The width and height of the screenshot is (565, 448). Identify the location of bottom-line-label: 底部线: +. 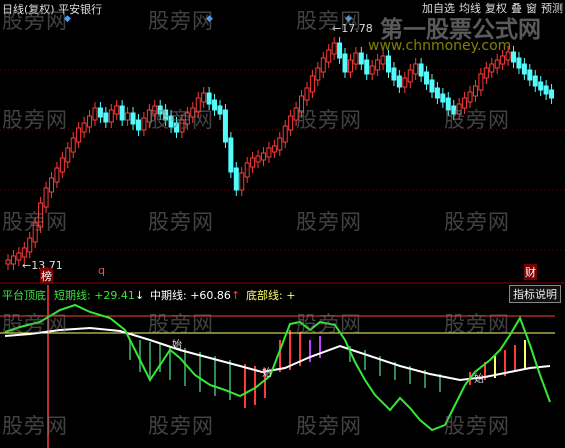
(271, 295).